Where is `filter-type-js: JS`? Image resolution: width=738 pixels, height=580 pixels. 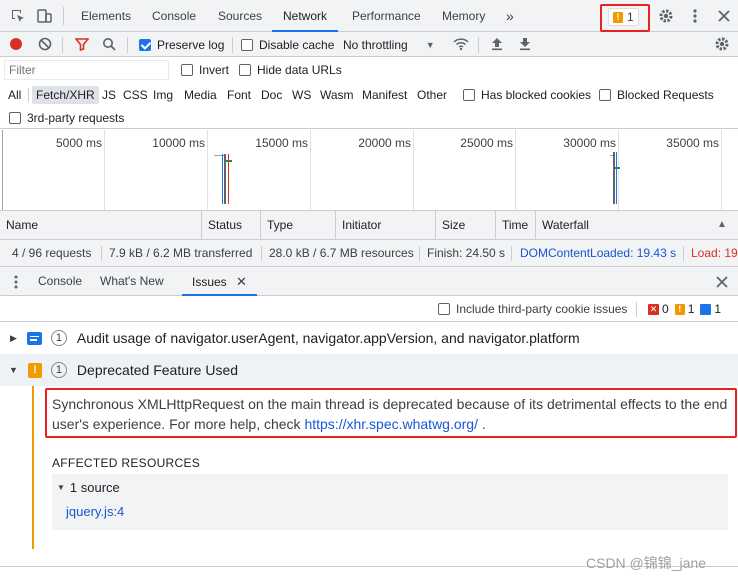 filter-type-js: JS is located at coordinates (109, 95).